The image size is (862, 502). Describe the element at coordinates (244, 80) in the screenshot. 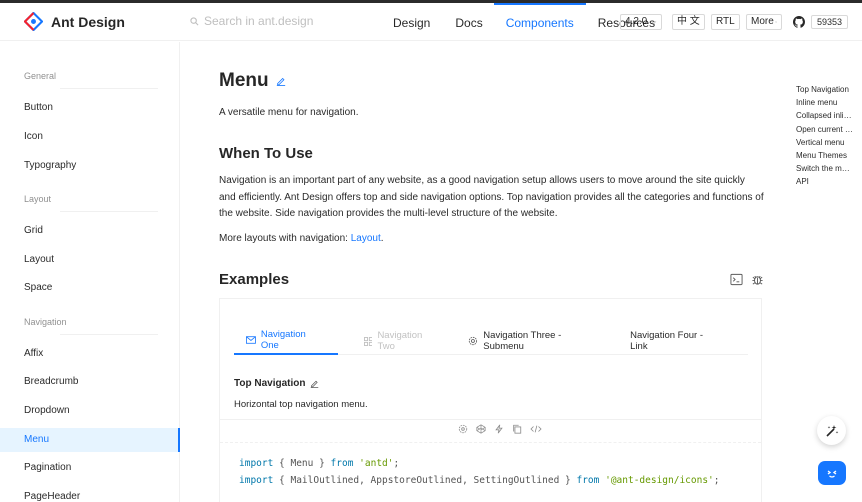

I see `page-title-text: Menu` at that location.